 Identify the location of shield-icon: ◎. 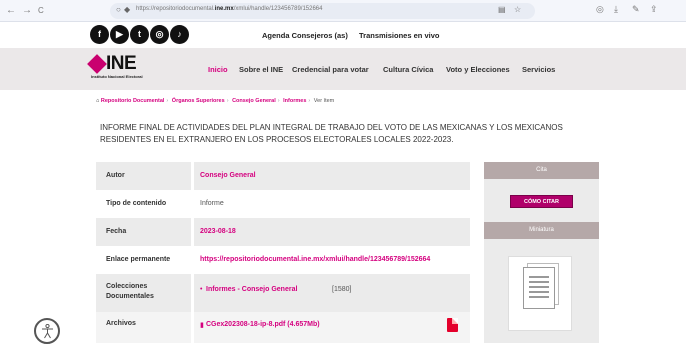
(600, 9).